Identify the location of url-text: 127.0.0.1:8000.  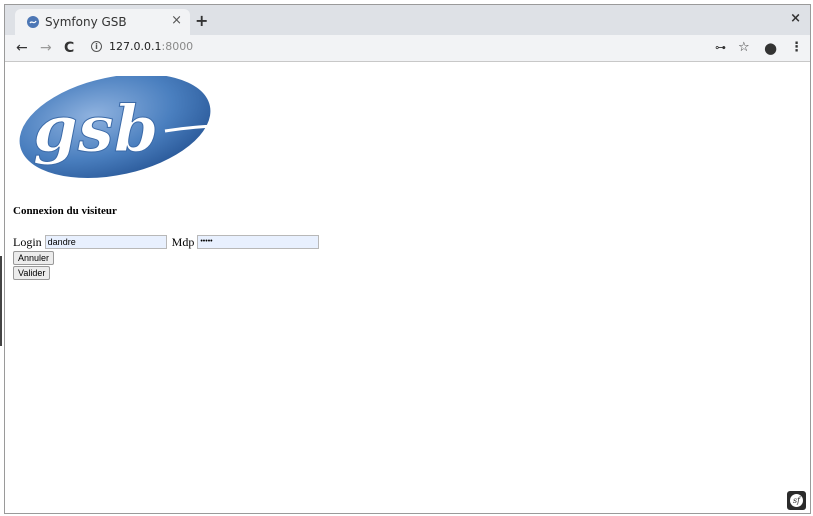
(151, 46).